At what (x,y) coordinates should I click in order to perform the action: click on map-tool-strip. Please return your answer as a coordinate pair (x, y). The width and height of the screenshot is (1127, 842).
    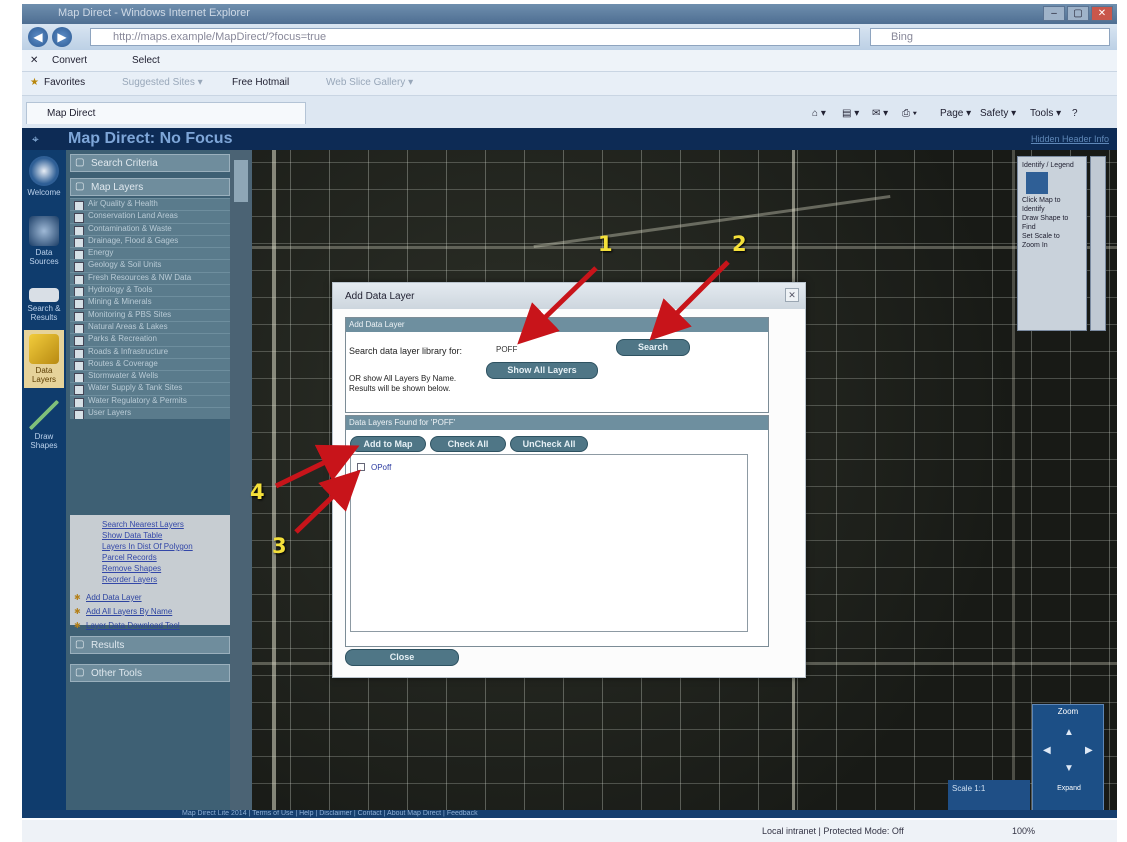
    Looking at the image, I should click on (1098, 243).